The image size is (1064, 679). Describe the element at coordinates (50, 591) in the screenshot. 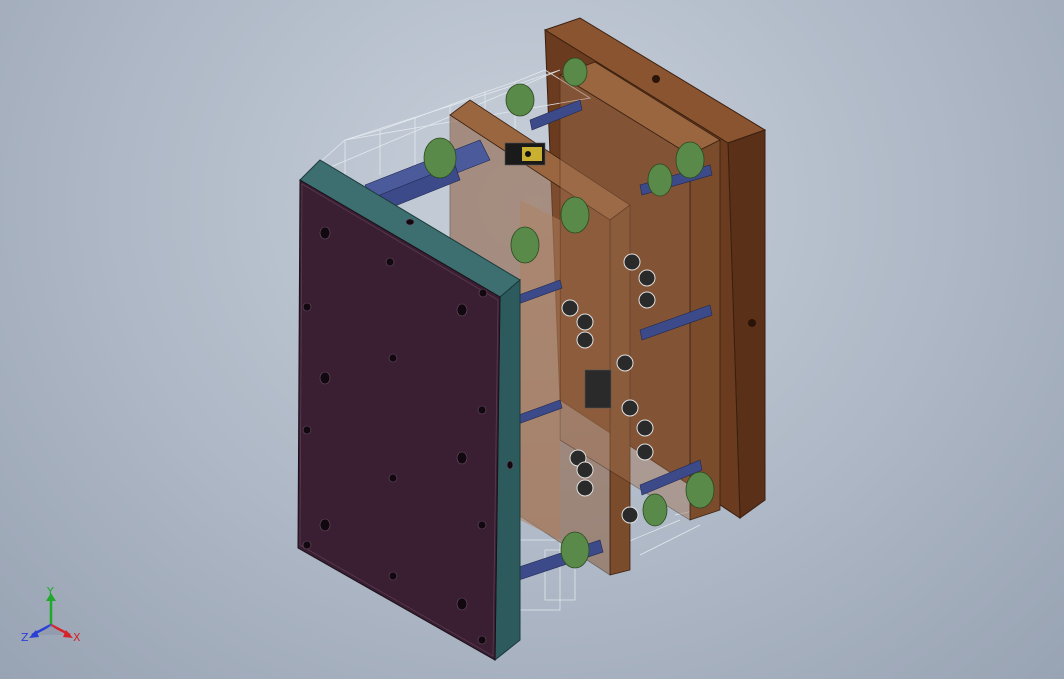

I see `y-axis-label: Y` at that location.